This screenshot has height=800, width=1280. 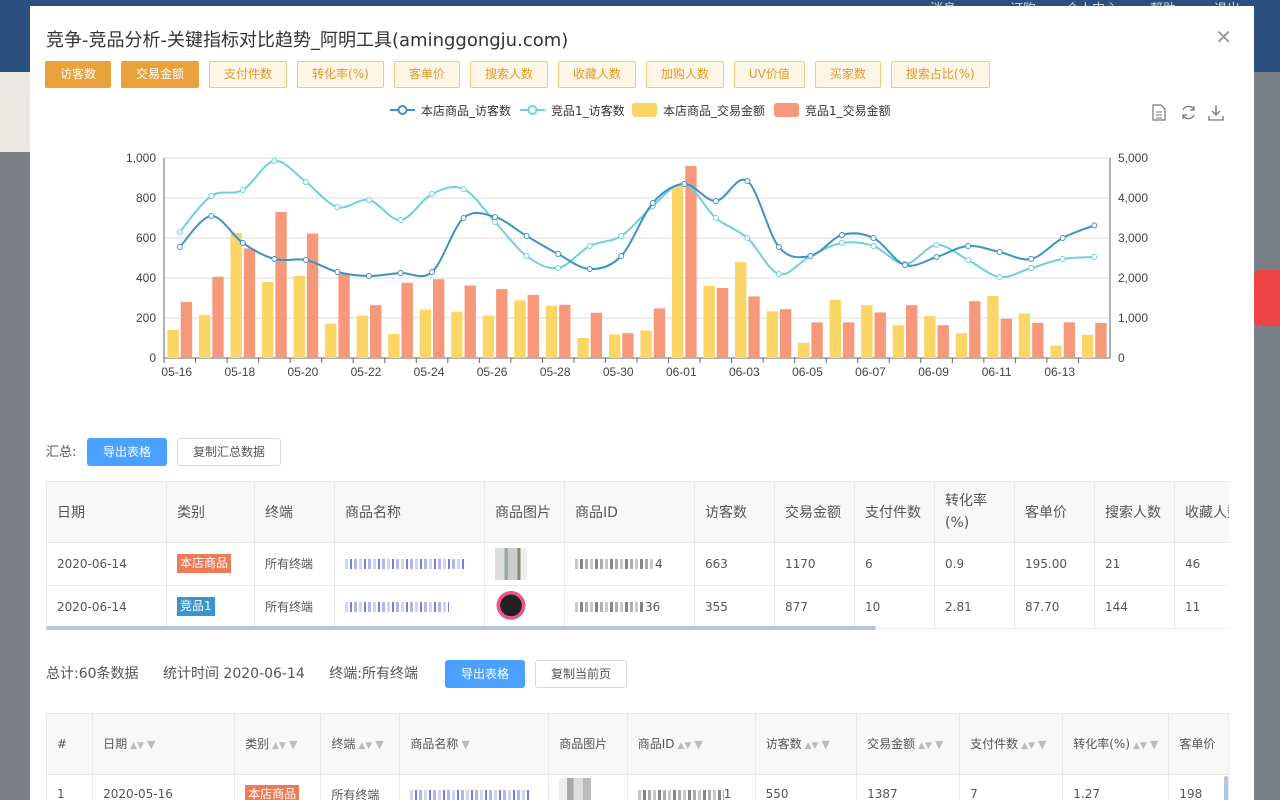 What do you see at coordinates (940, 74) in the screenshot?
I see `metric-button: 搜索占比(%)` at bounding box center [940, 74].